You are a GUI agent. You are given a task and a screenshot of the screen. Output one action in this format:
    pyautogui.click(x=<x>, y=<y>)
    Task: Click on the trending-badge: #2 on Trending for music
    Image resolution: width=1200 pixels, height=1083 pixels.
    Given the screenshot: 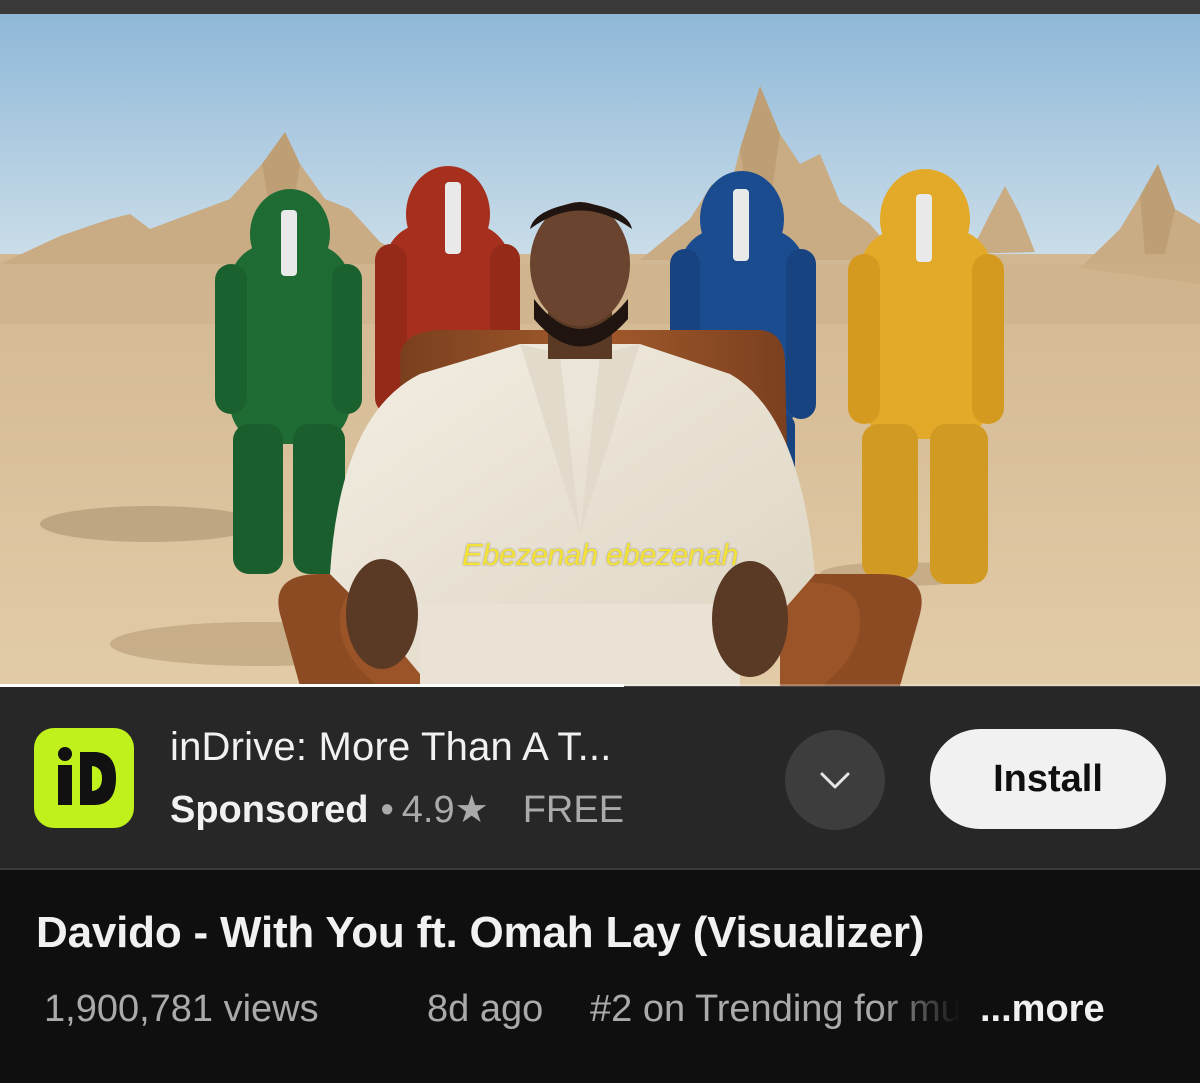 What is the action you would take?
    pyautogui.click(x=775, y=1009)
    